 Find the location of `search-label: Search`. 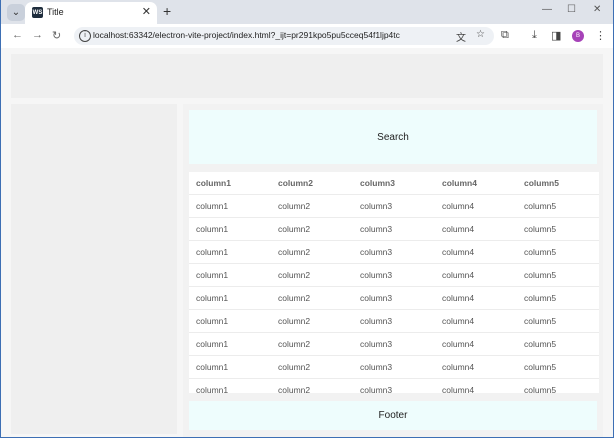

search-label: Search is located at coordinates (393, 137).